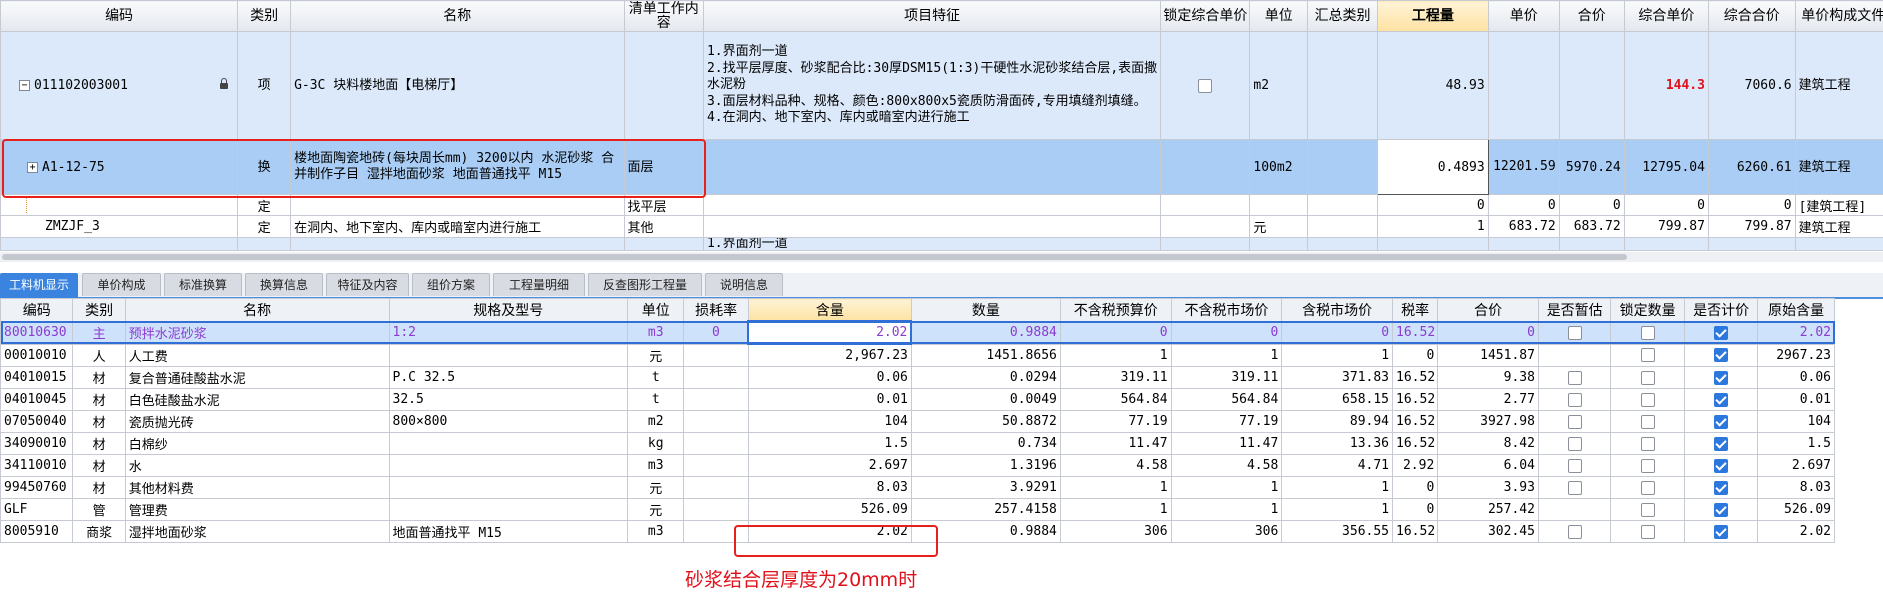 The height and width of the screenshot is (598, 1883). Describe the element at coordinates (457, 85) in the screenshot. I see `main-name: G-3C 块料楼地面【电梯厅】` at that location.